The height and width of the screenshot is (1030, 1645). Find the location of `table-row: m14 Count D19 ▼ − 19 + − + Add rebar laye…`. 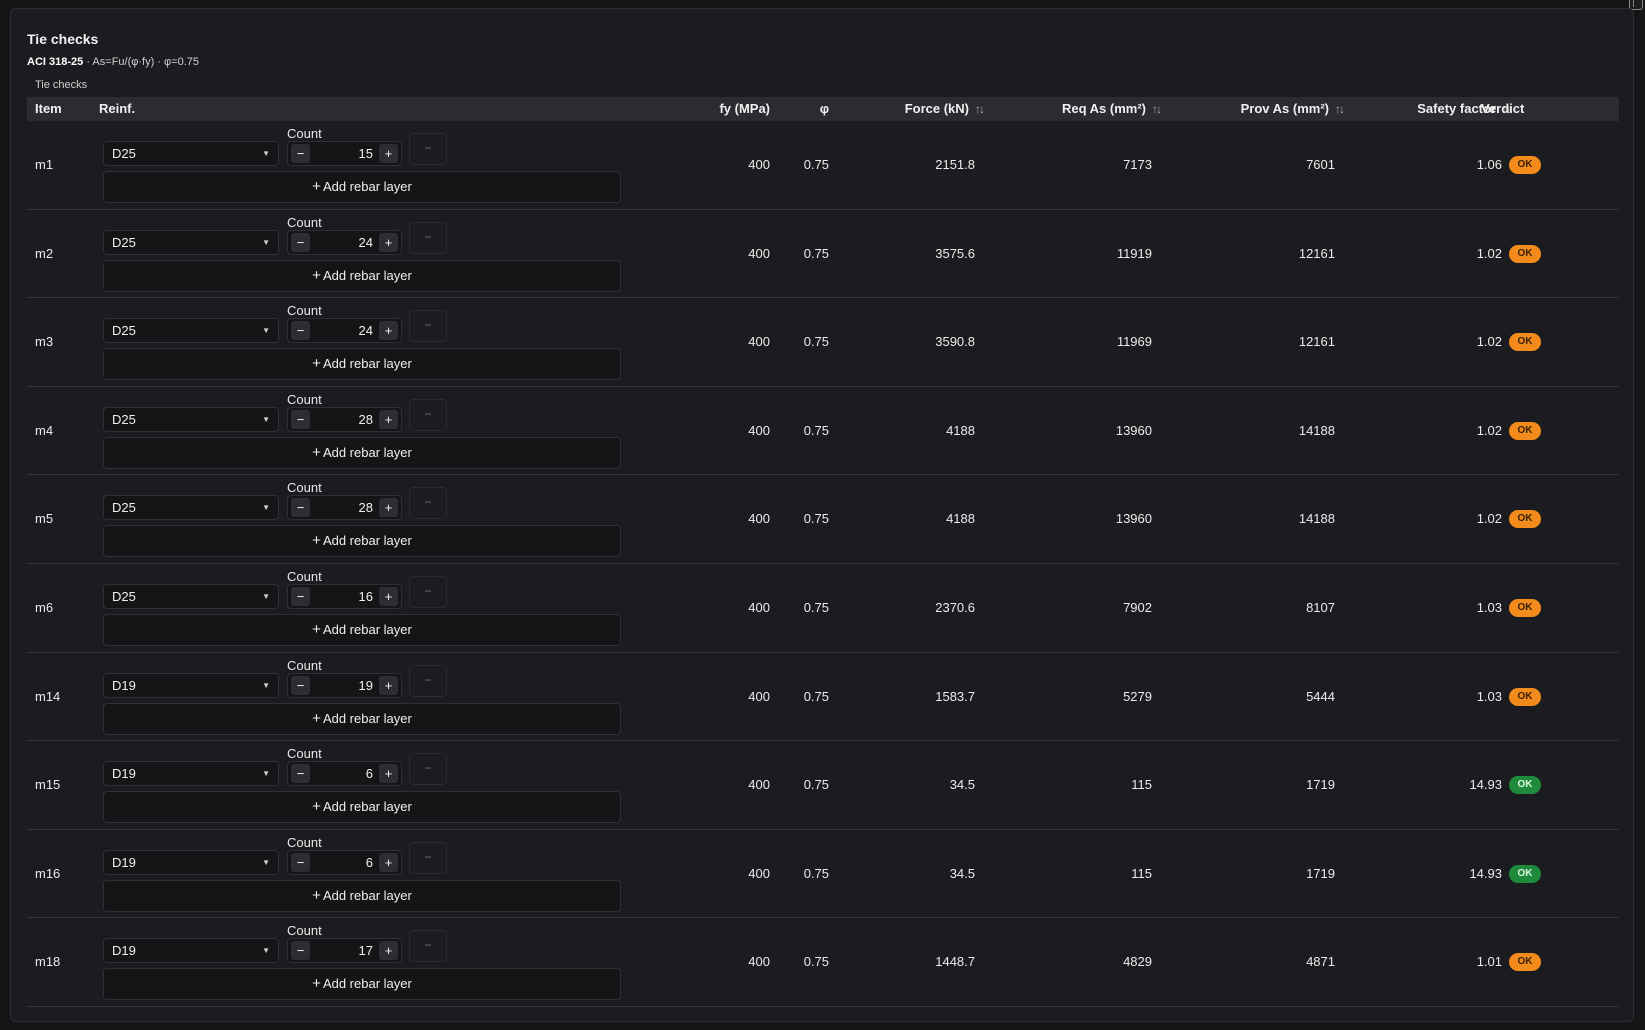

table-row: m14 Count D19 ▼ − 19 + − + Add rebar laye… is located at coordinates (823, 697).